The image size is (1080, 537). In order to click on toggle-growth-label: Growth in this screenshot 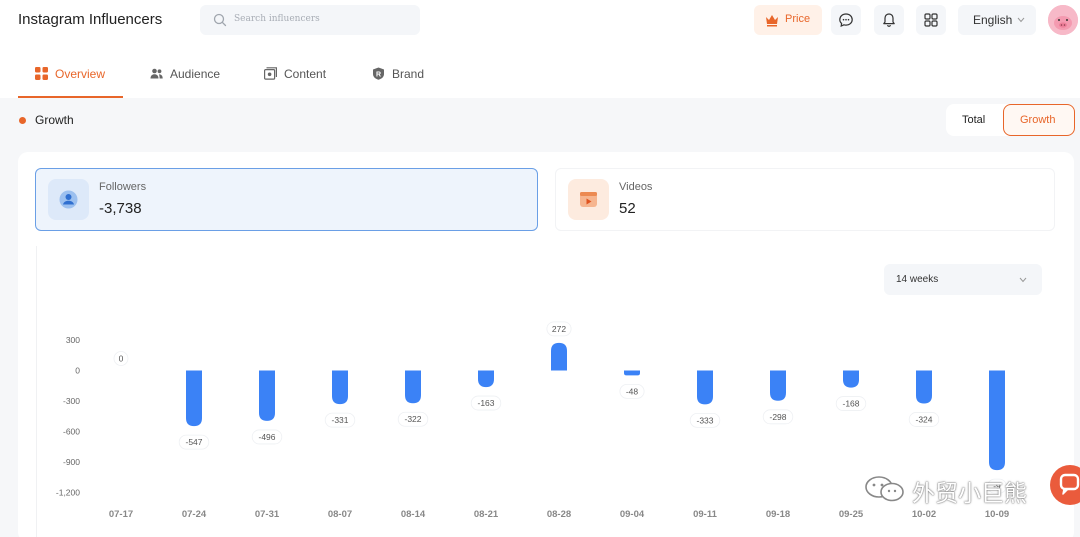, I will do `click(1038, 120)`.